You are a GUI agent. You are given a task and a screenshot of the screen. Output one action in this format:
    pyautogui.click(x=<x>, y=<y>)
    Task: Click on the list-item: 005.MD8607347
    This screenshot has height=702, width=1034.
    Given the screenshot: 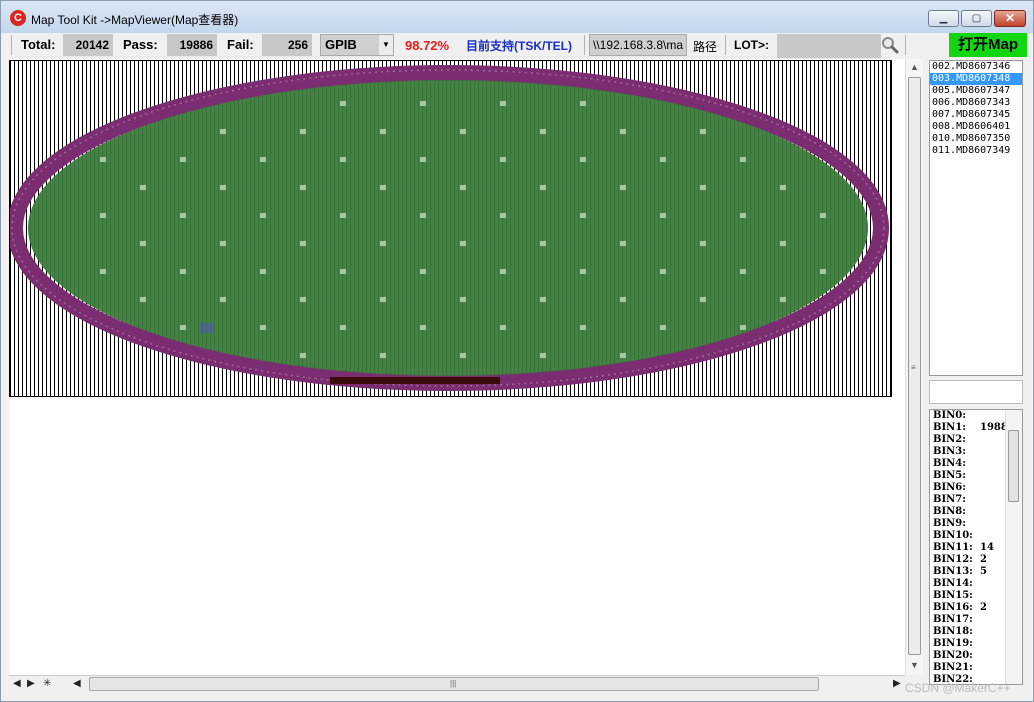 What is the action you would take?
    pyautogui.click(x=976, y=91)
    